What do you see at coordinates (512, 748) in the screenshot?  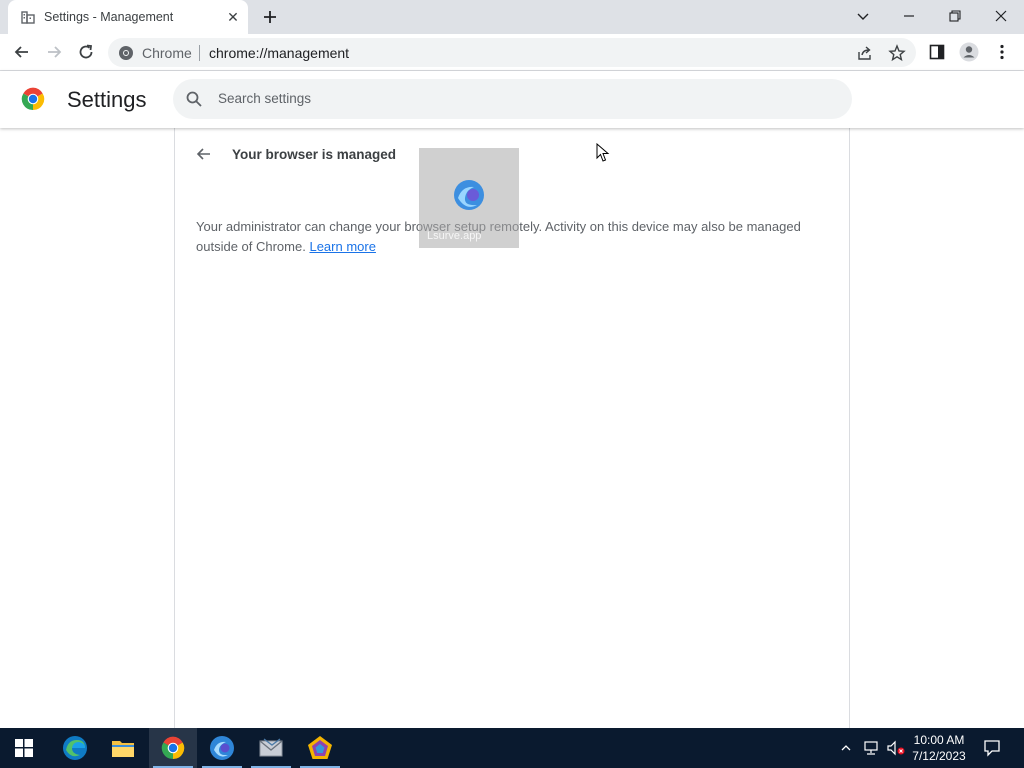 I see `windows-taskbar: 10:00 AM 7/12/2023` at bounding box center [512, 748].